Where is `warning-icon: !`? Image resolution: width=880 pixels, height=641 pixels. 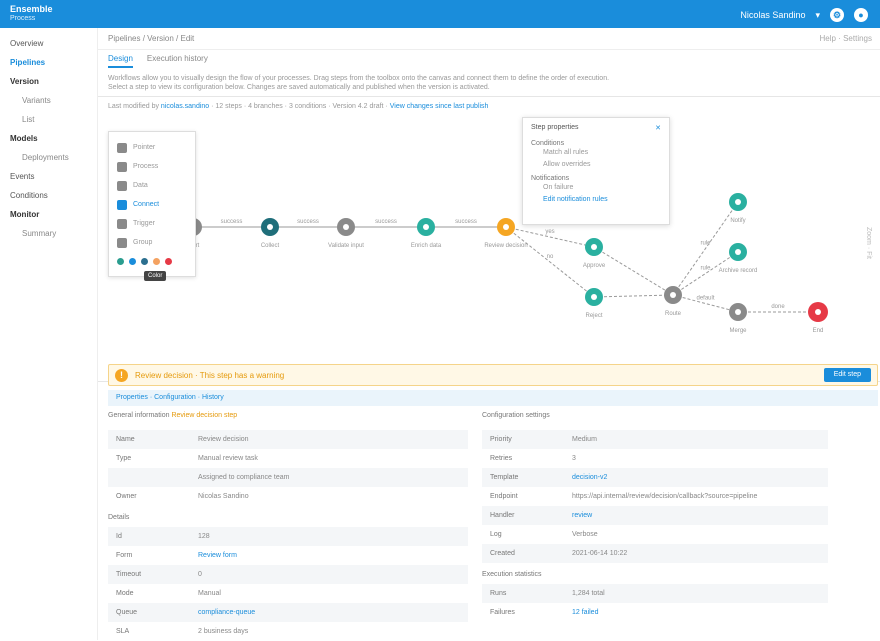
warning-icon: ! is located at coordinates (121, 375).